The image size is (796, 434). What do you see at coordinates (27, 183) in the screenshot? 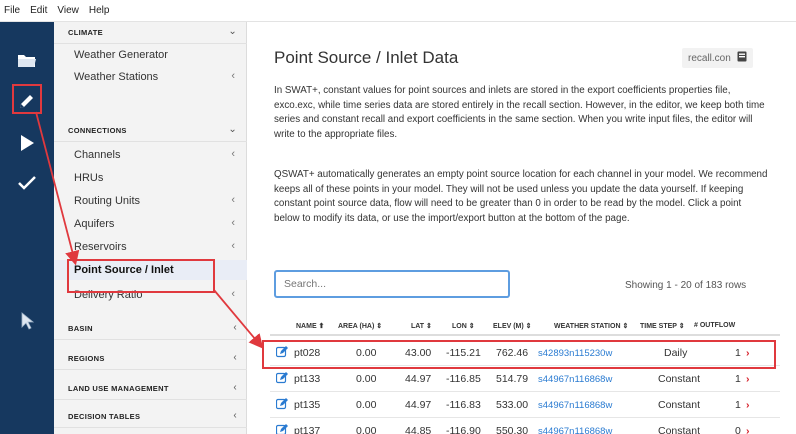
I see `check-icon` at bounding box center [27, 183].